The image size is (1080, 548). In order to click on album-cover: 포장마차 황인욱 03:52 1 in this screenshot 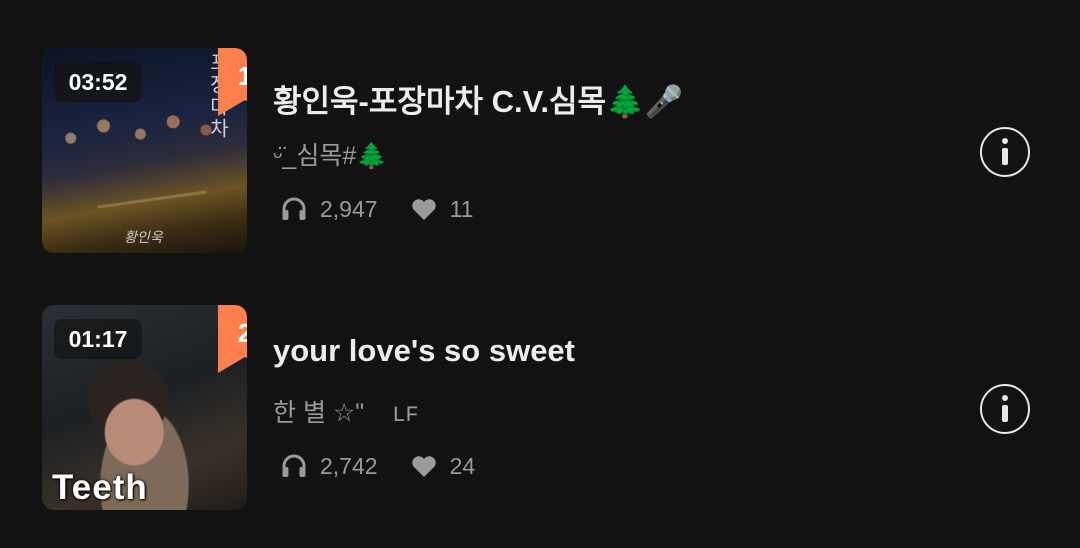, I will do `click(144, 150)`.